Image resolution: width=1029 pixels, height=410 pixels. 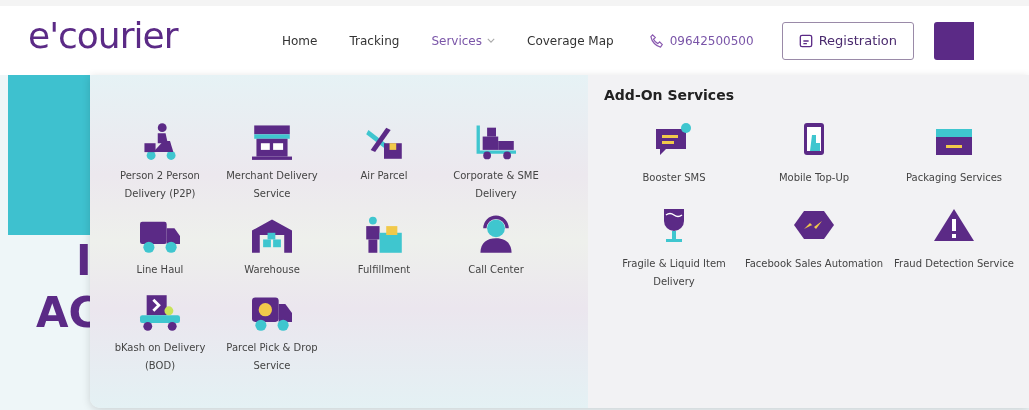 I want to click on service-link: Corporate & SME Delivery, so click(x=496, y=165).